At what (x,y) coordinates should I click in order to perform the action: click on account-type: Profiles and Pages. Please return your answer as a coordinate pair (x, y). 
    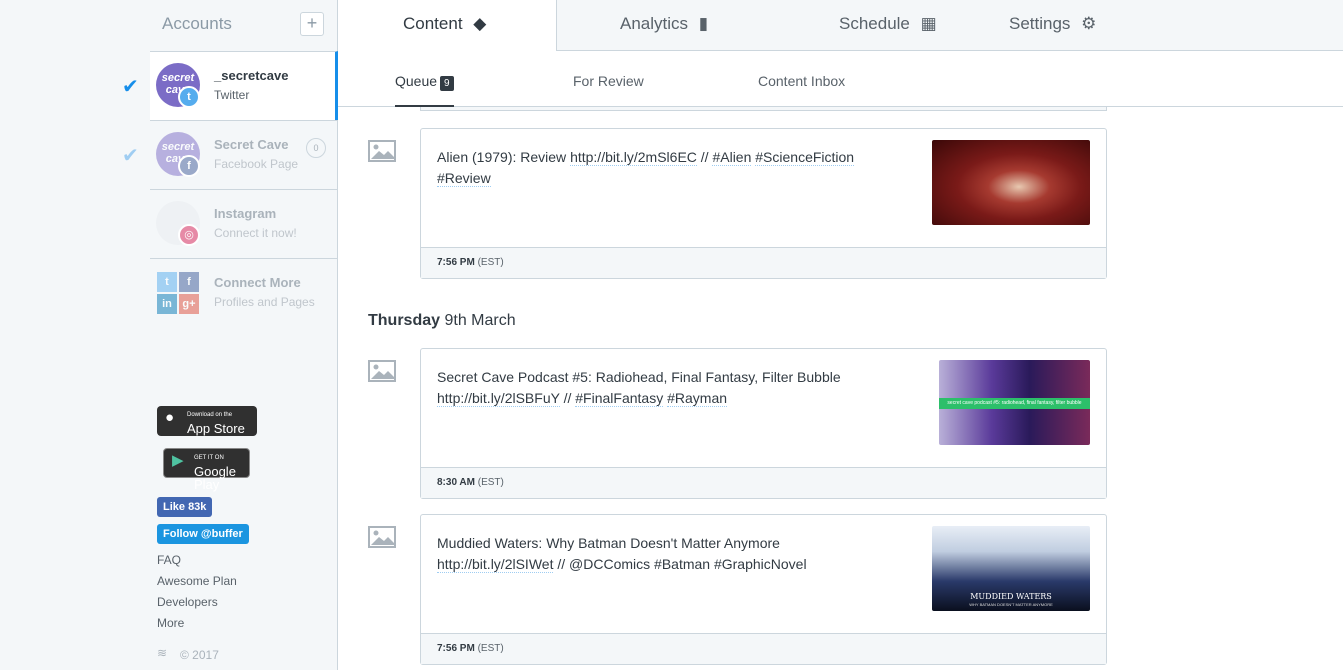
    Looking at the image, I should click on (264, 302).